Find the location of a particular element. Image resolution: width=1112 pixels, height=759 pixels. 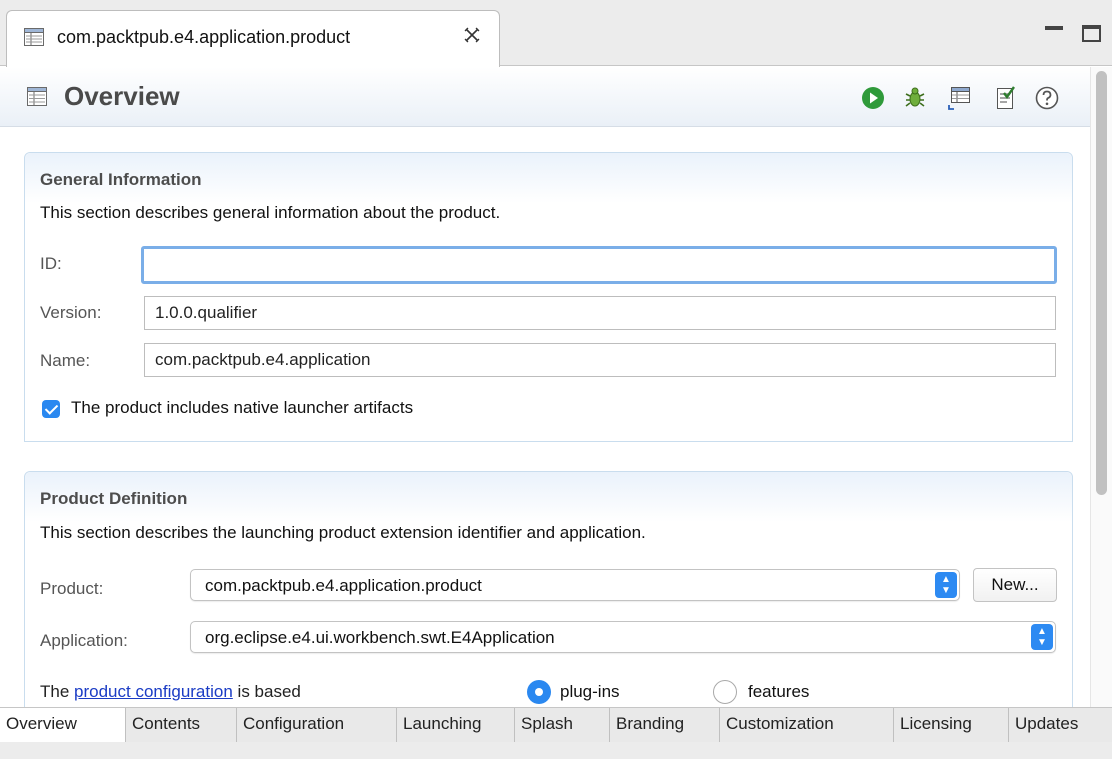

vertical-scrollbar is located at coordinates (1101, 387).